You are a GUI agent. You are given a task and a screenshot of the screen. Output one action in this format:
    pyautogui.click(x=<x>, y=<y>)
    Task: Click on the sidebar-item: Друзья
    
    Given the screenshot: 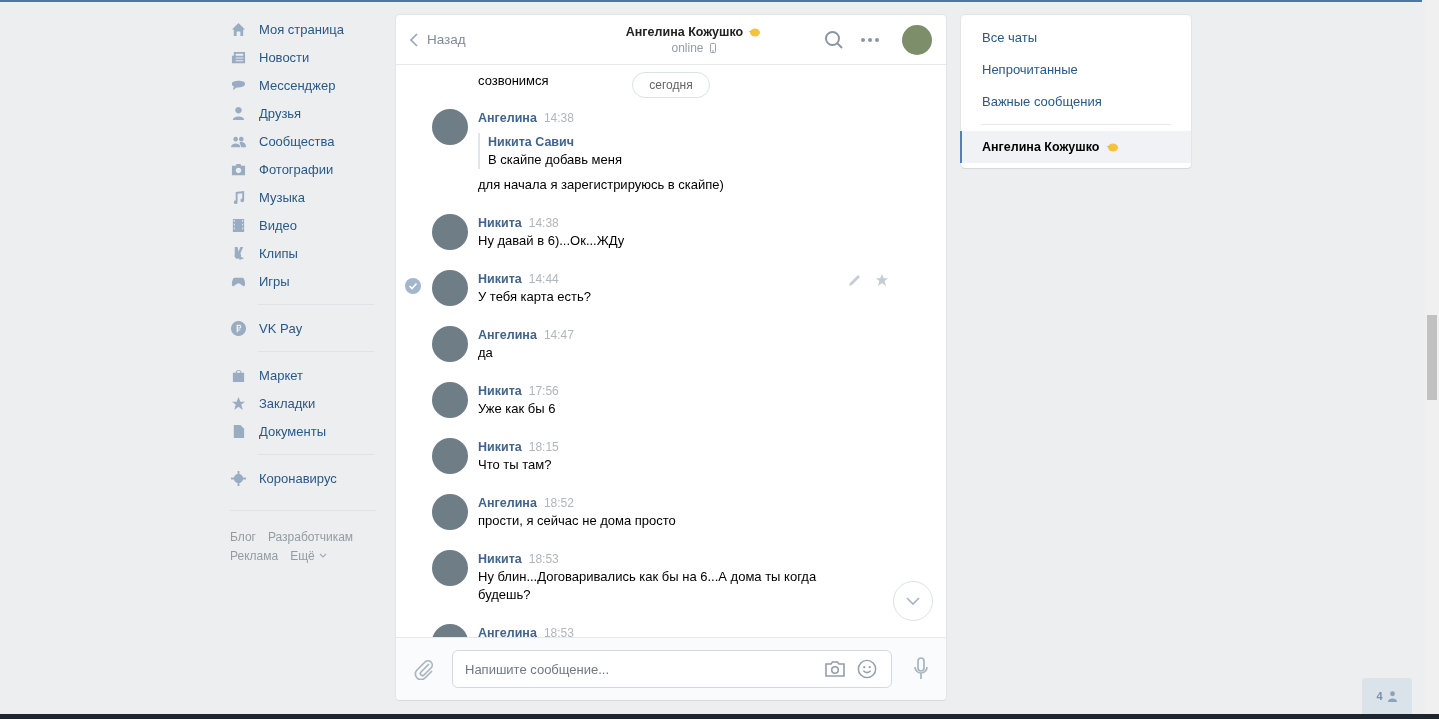 What is the action you would take?
    pyautogui.click(x=303, y=113)
    